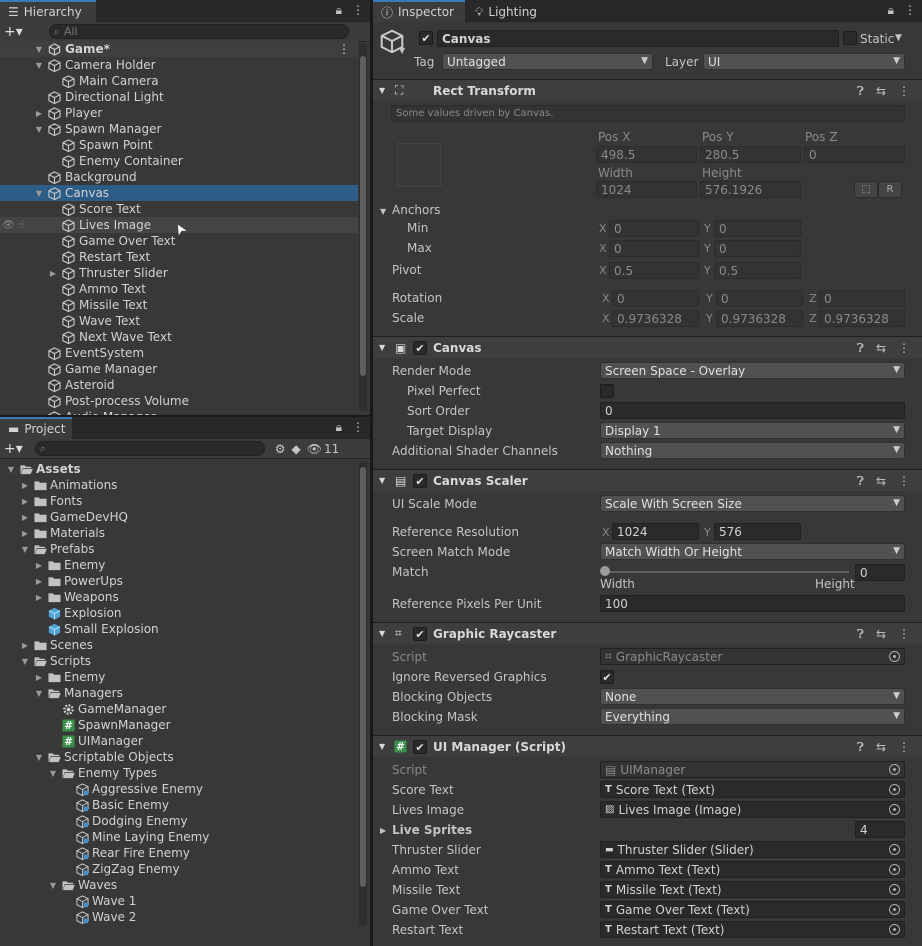 This screenshot has height=946, width=922. Describe the element at coordinates (179, 581) in the screenshot. I see `project-item: ▶ PowerUps` at that location.